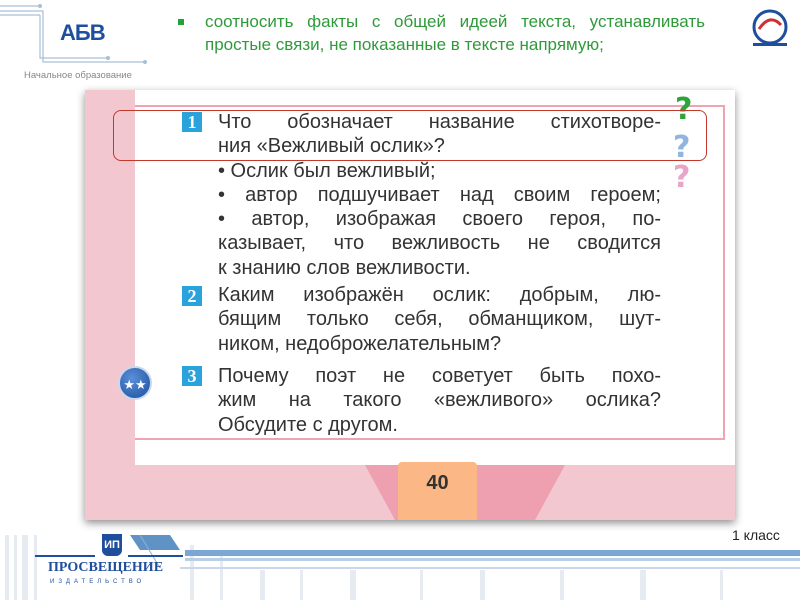 The image size is (800, 600). I want to click on option: казывает, что вежливость не сводится, so click(439, 243).